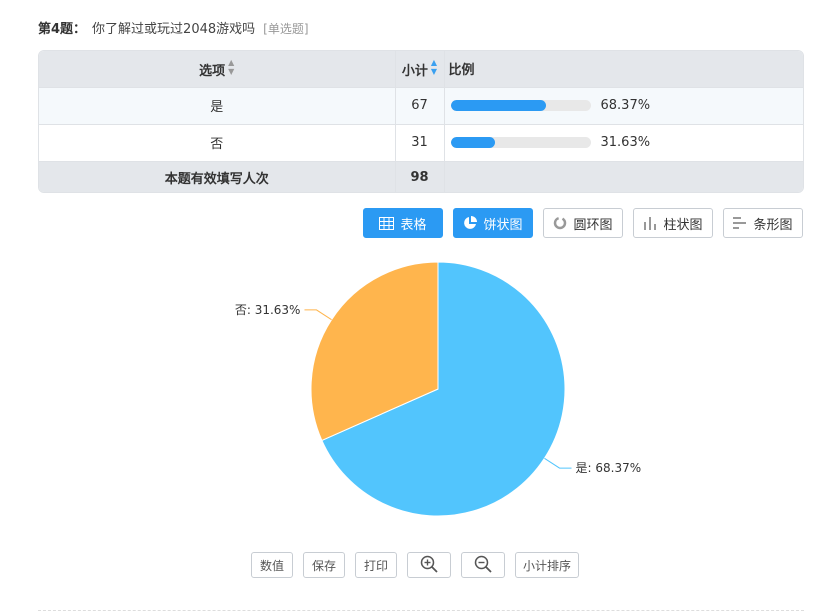  I want to click on zoom-out-icon, so click(483, 565).